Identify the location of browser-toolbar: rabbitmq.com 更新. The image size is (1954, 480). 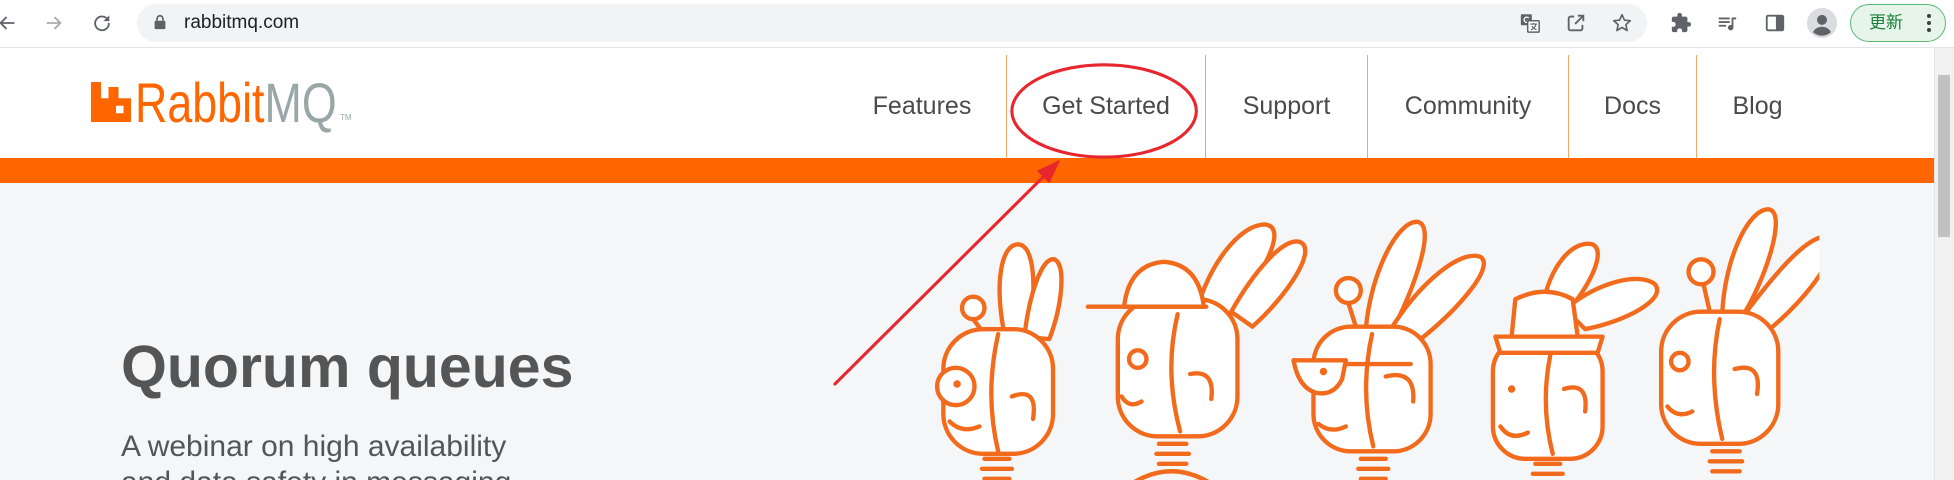
(977, 24).